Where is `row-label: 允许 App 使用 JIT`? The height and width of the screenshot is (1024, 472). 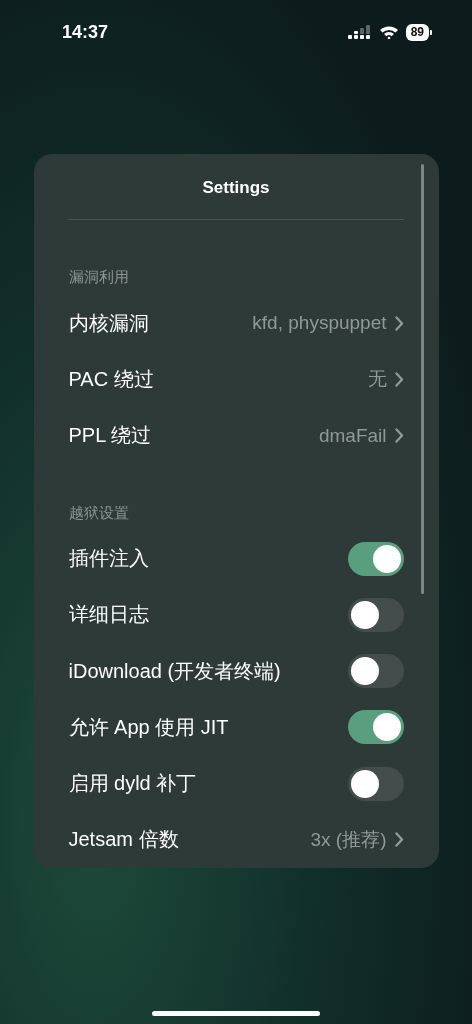
row-label: 允许 App 使用 JIT is located at coordinates (148, 727).